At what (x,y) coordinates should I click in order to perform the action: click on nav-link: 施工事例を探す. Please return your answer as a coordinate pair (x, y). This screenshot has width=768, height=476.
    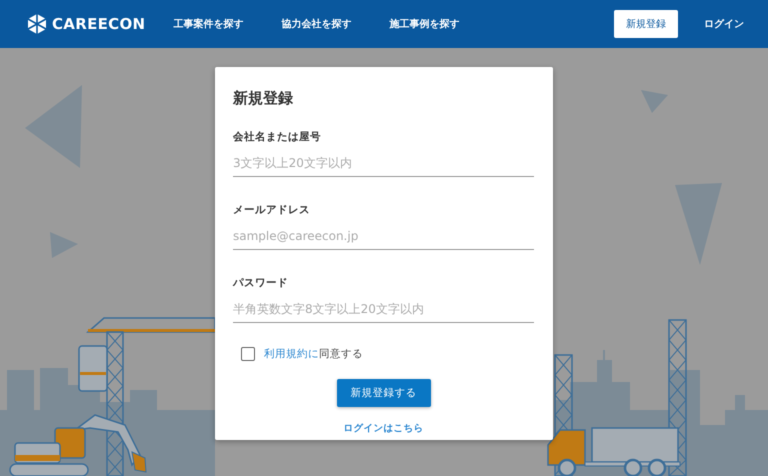
    Looking at the image, I should click on (424, 24).